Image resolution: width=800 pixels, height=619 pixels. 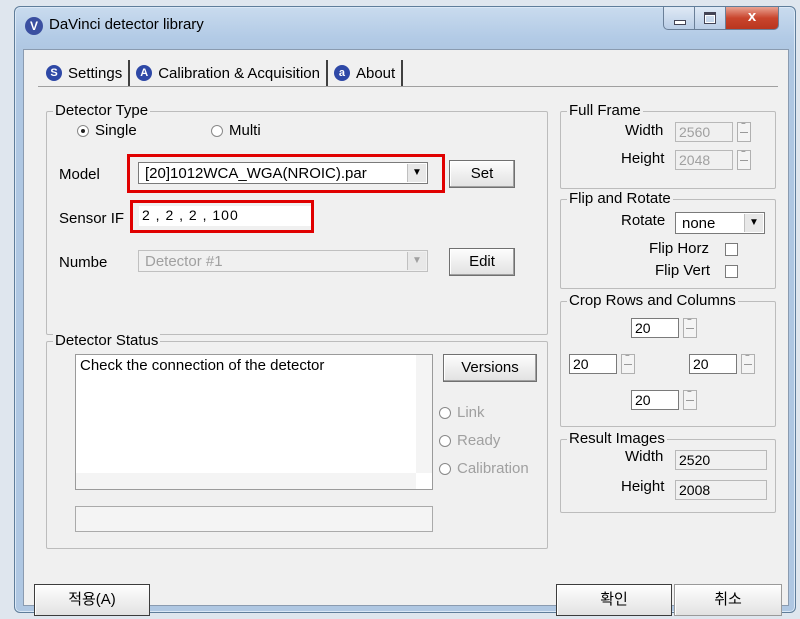 What do you see at coordinates (375, 73) in the screenshot?
I see `tab-label: About` at bounding box center [375, 73].